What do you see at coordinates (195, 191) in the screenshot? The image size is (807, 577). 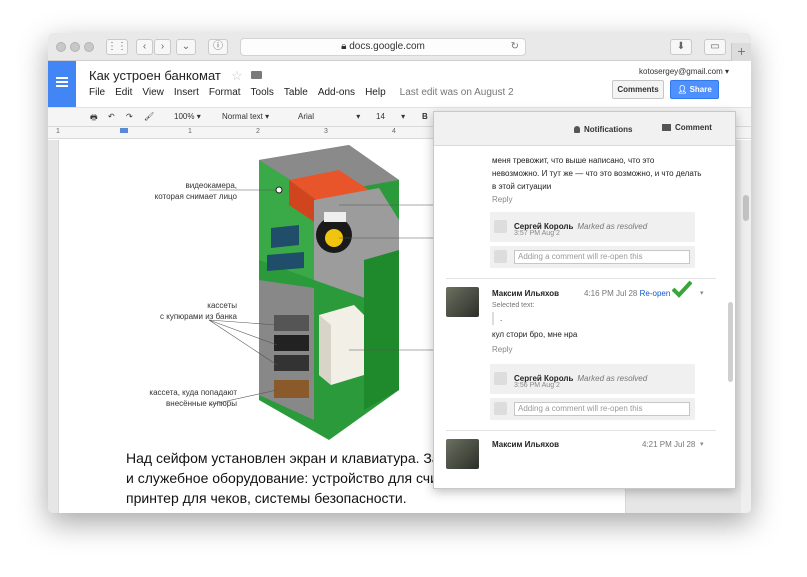 I see `caption-camera: видеокамера, которая снимает лицо` at bounding box center [195, 191].